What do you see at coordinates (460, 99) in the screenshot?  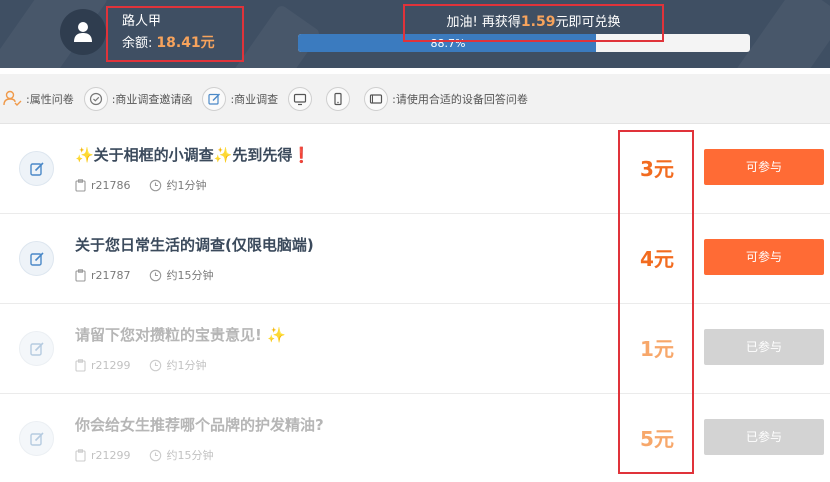 I see `legend-label: :请使用合适的设备回答问卷` at bounding box center [460, 99].